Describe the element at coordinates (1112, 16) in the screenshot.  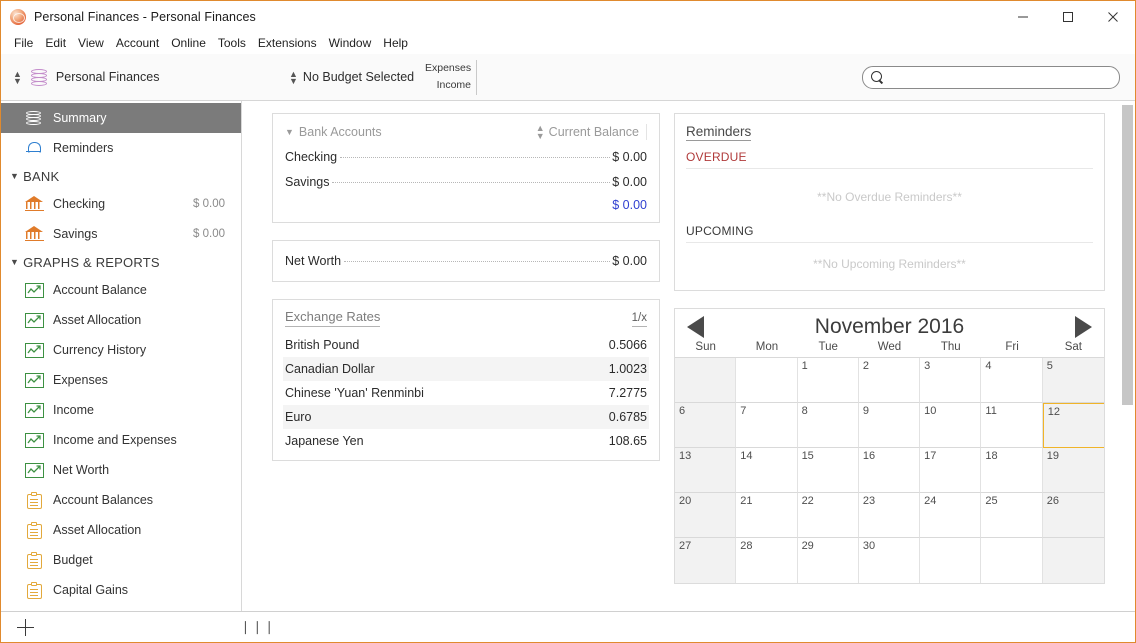
I see `close-button` at that location.